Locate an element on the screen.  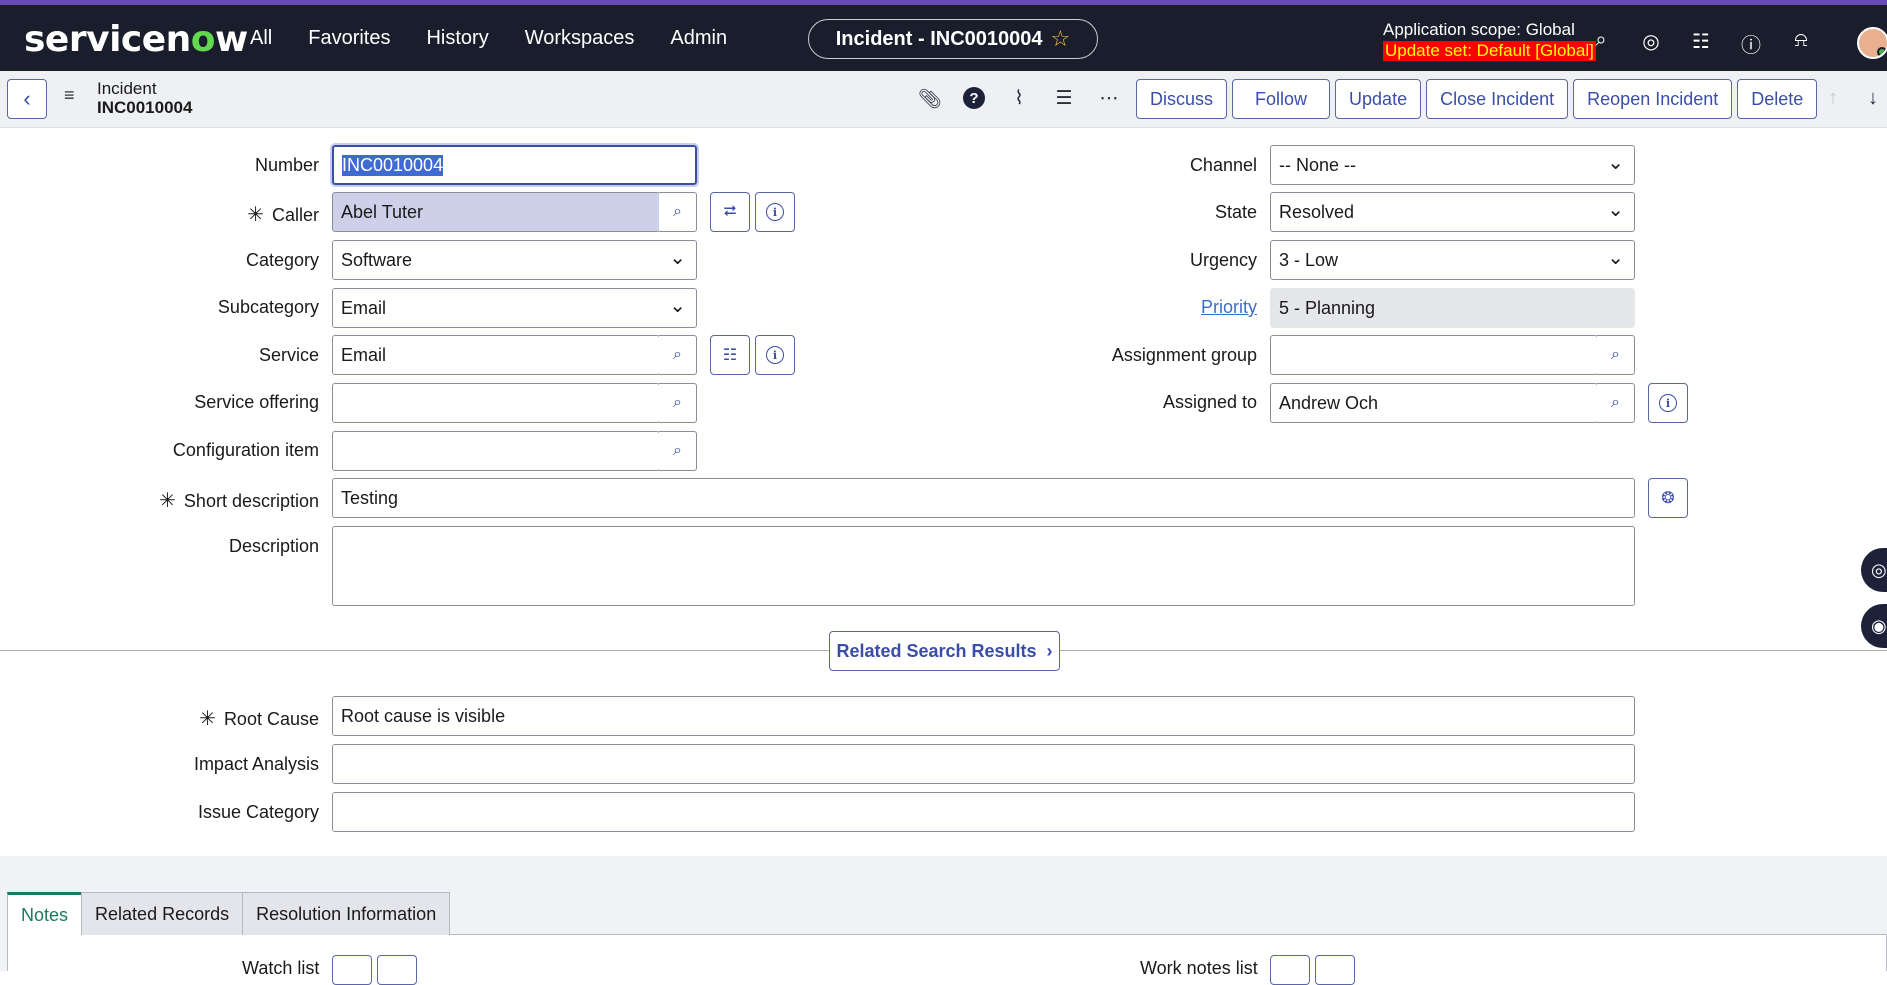
channel-select: -- None -- is located at coordinates (1452, 165).